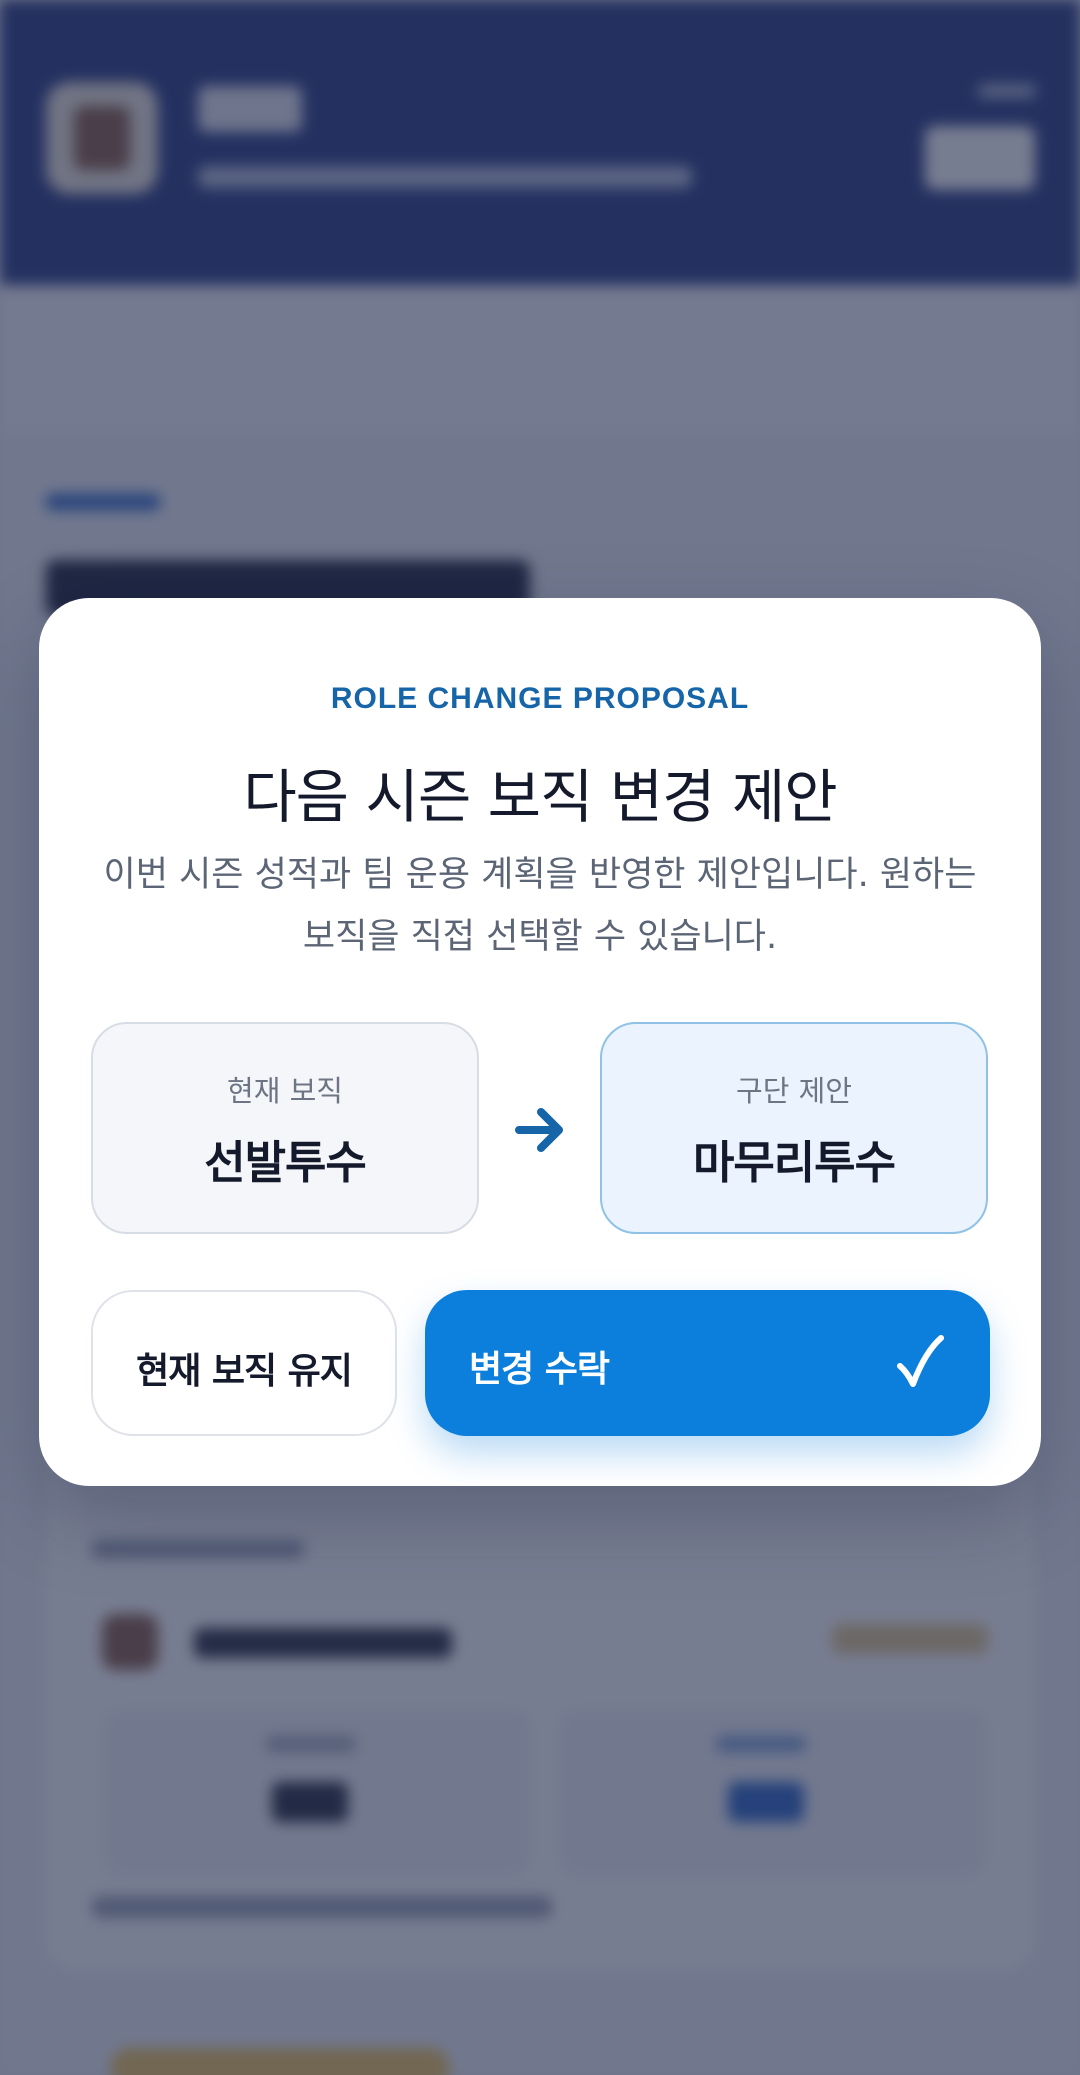 This screenshot has height=2075, width=1080. What do you see at coordinates (539, 1369) in the screenshot?
I see `accept-change-label: 변경 수락` at bounding box center [539, 1369].